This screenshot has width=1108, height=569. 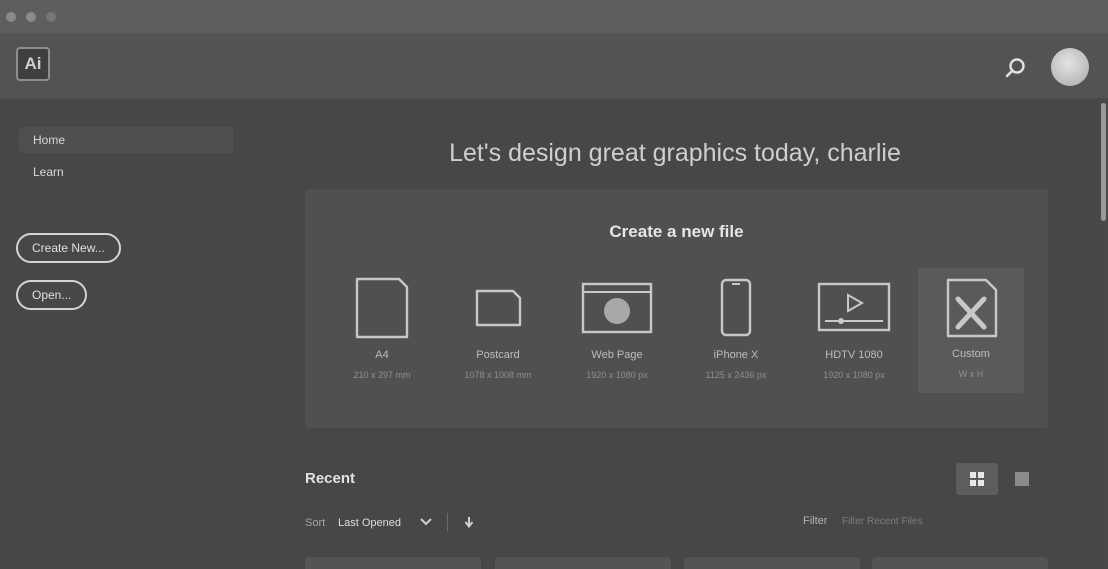 I want to click on window-minimize-button, so click(x=31, y=17).